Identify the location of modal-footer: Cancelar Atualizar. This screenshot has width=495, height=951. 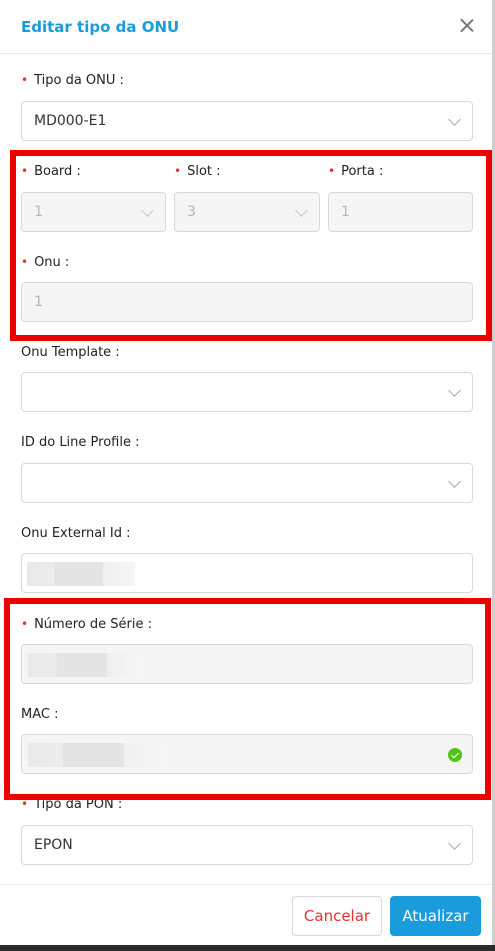
(246, 914).